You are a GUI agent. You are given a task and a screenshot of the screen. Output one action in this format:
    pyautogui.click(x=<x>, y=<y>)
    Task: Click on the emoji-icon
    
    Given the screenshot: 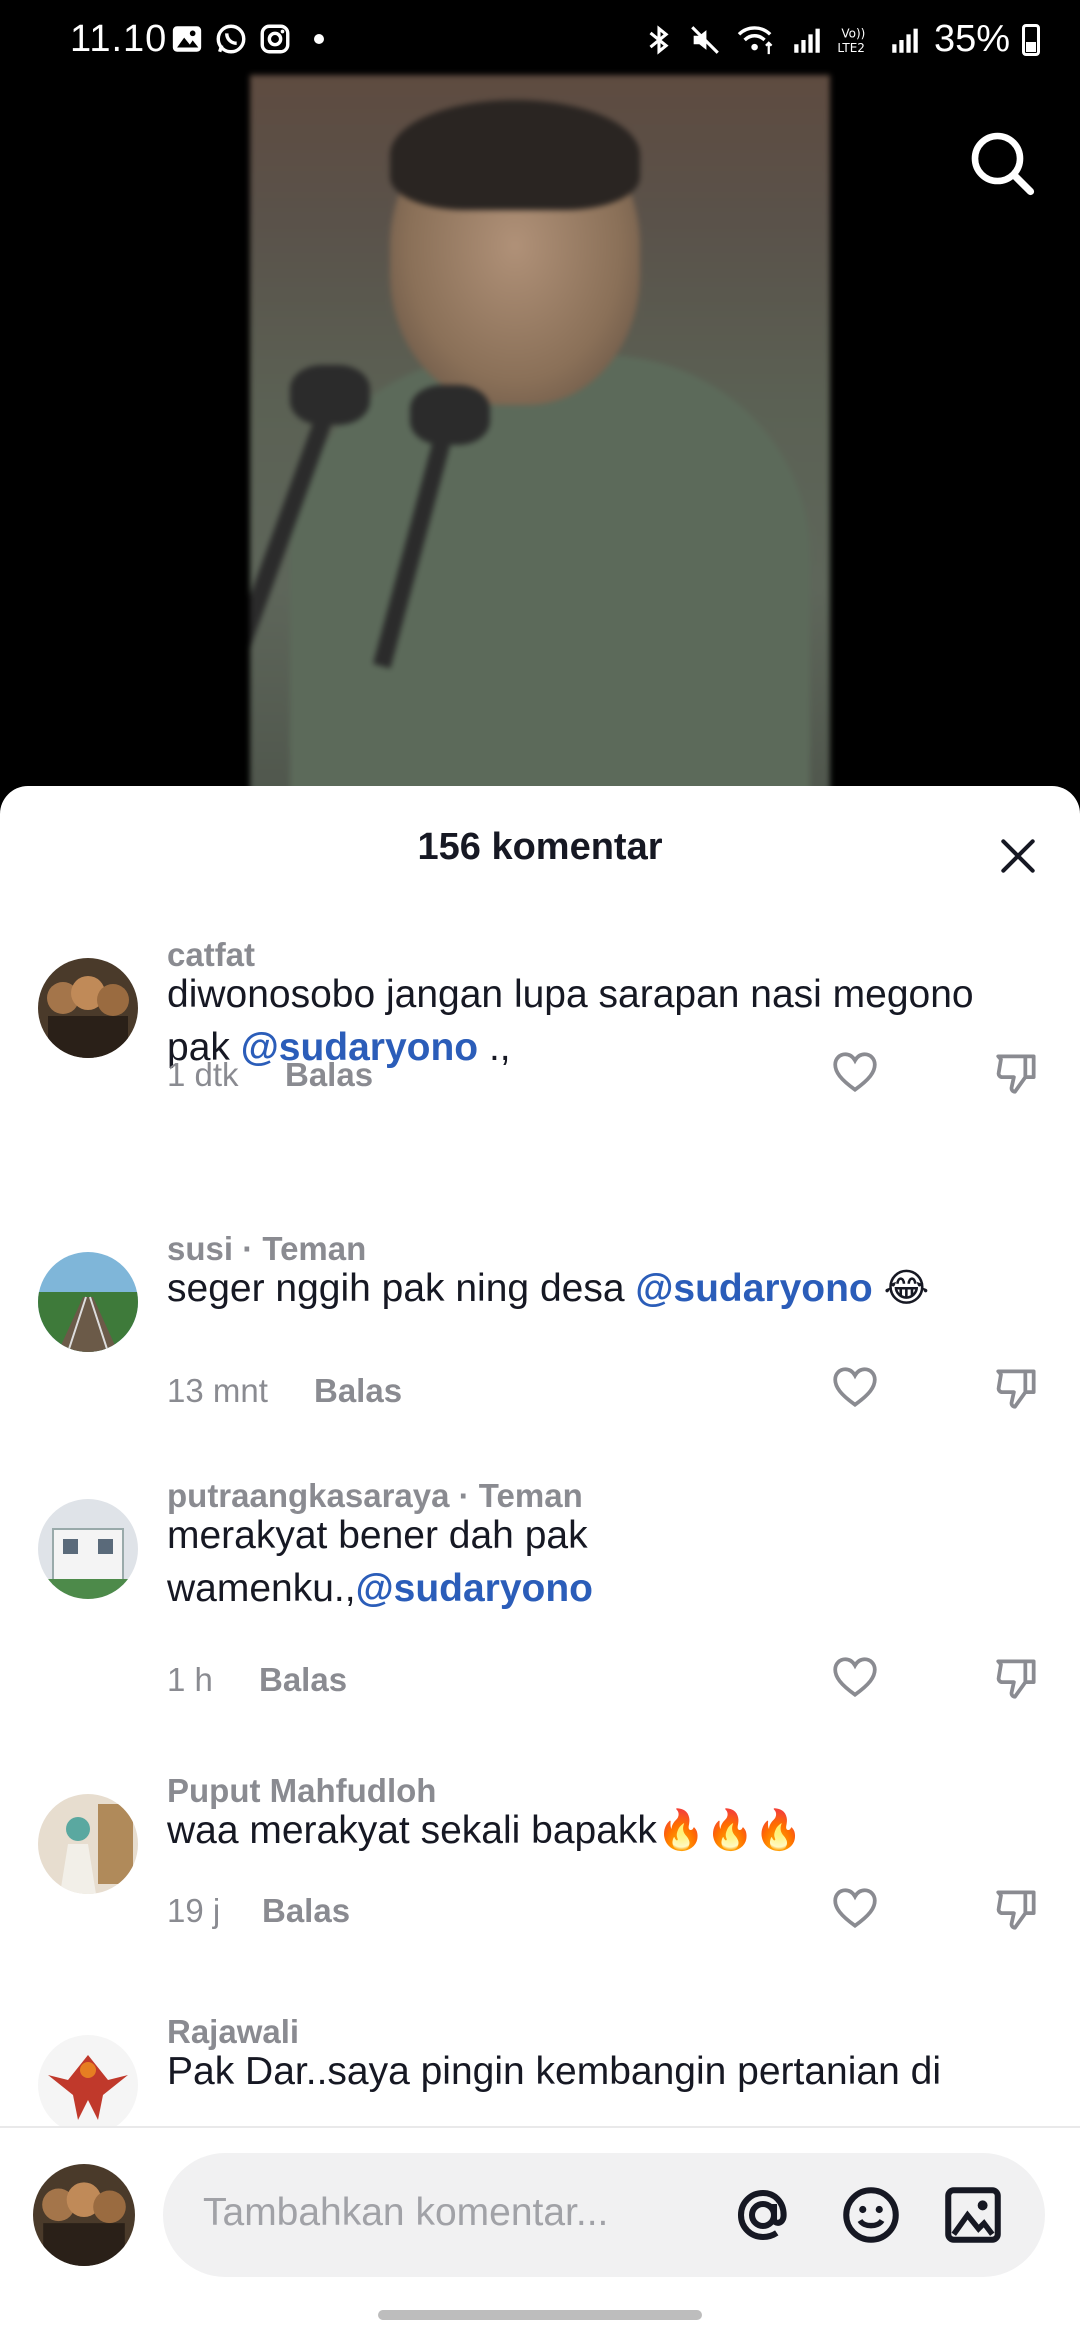 What is the action you would take?
    pyautogui.click(x=871, y=2215)
    